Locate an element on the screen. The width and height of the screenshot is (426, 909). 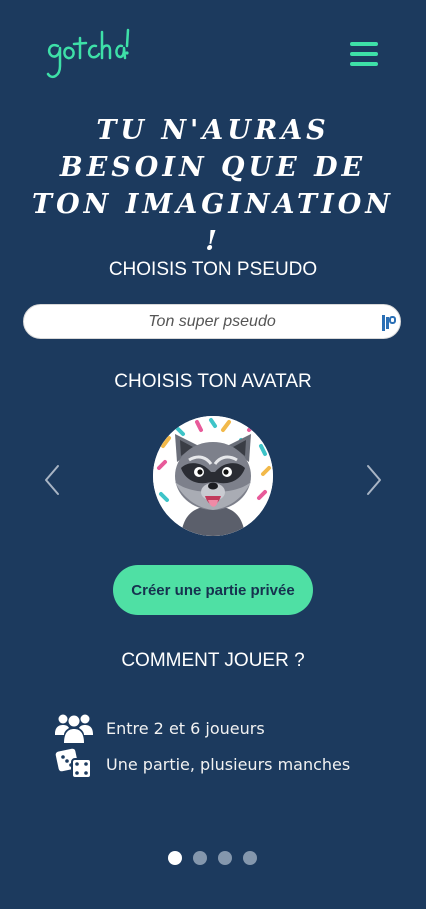
raccoon-illustration is located at coordinates (213, 476).